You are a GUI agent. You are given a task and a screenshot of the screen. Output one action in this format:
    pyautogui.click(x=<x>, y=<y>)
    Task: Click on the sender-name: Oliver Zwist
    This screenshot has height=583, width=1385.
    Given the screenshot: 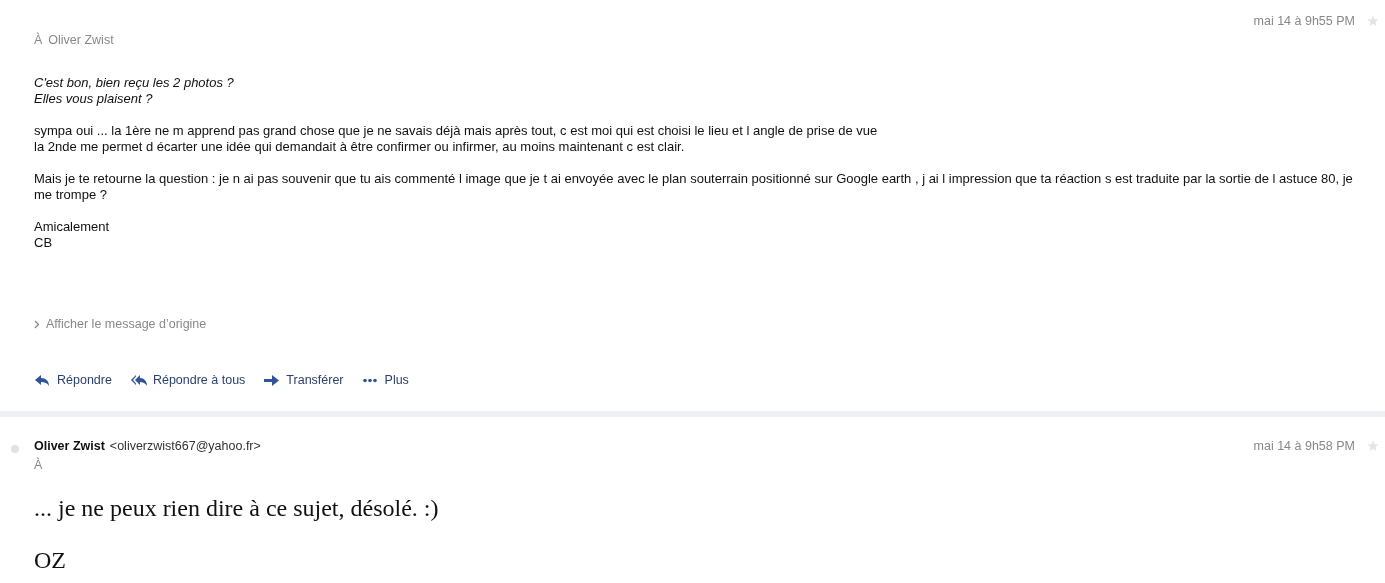 What is the action you would take?
    pyautogui.click(x=69, y=446)
    